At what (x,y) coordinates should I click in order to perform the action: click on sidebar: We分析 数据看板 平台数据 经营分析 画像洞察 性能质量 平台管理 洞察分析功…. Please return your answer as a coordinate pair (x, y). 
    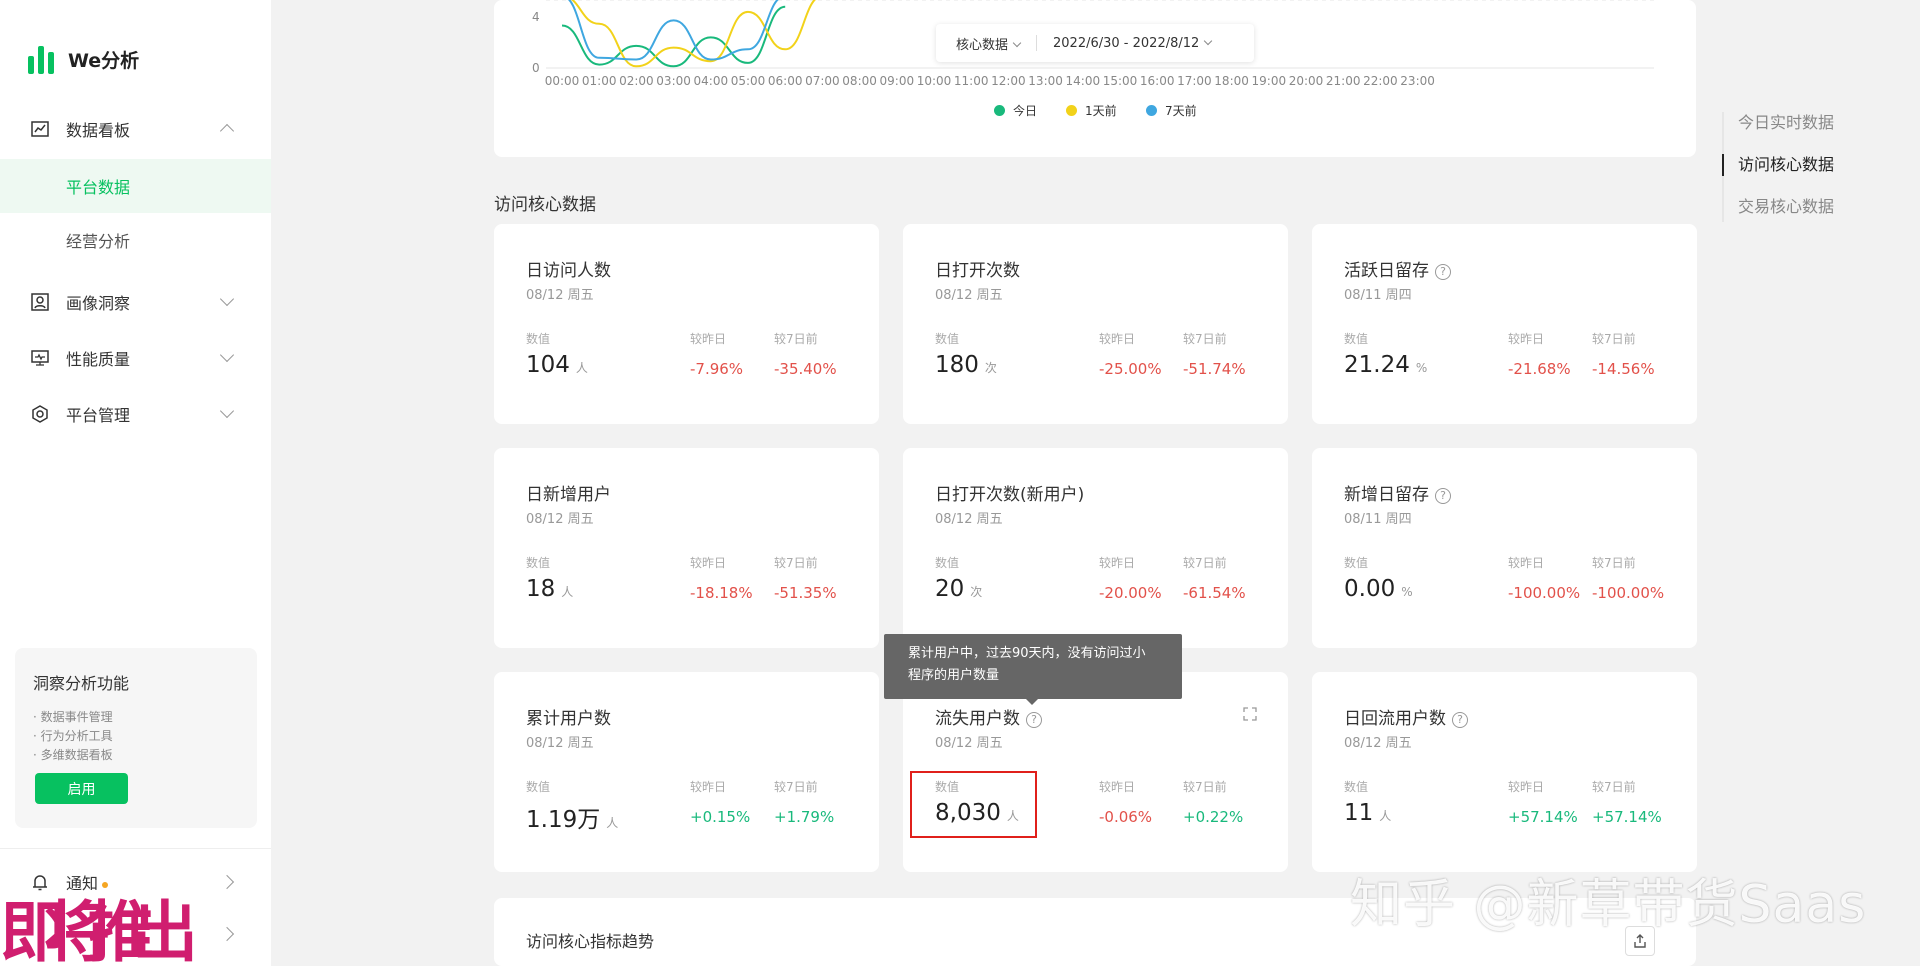
    Looking at the image, I should click on (135, 483).